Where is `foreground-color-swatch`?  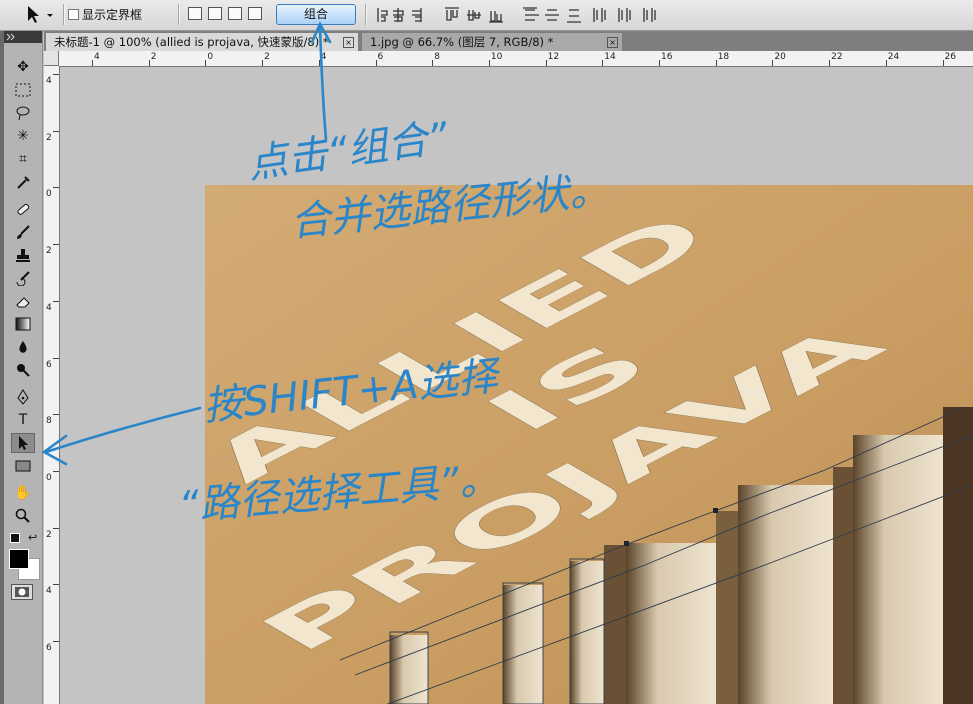 foreground-color-swatch is located at coordinates (19, 559).